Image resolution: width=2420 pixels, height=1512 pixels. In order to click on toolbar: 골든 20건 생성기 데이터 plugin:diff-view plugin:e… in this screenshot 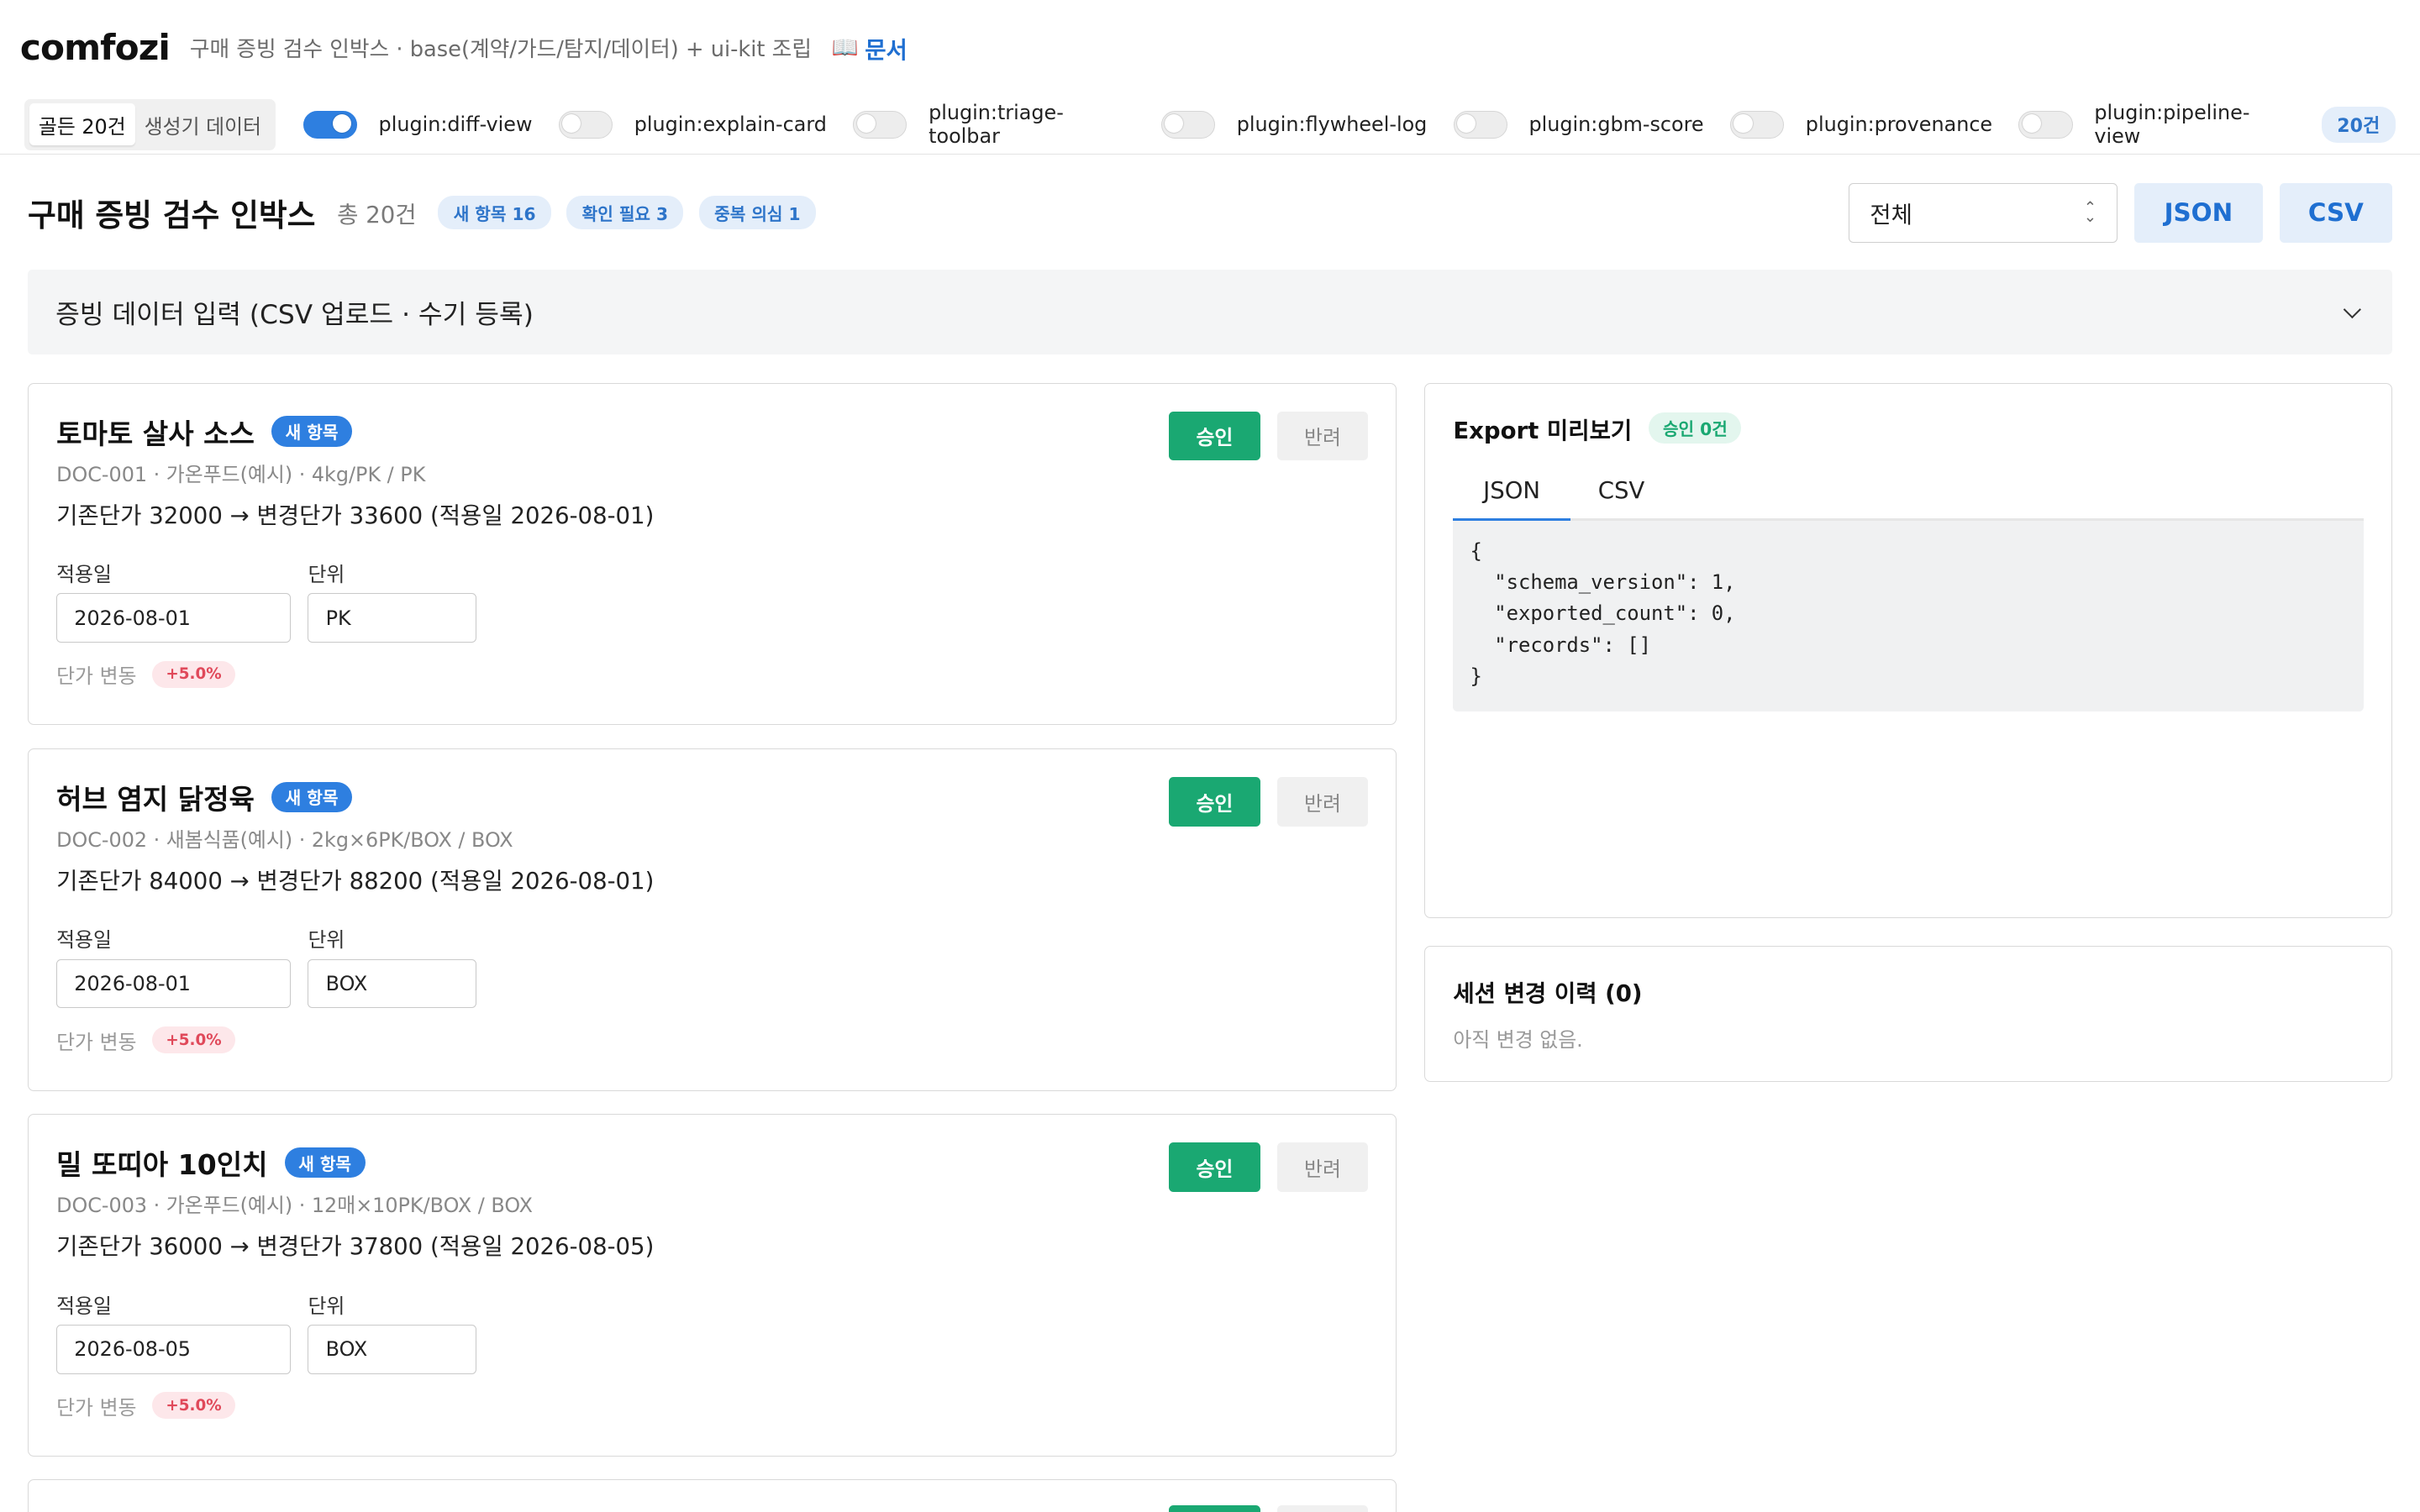, I will do `click(1210, 125)`.